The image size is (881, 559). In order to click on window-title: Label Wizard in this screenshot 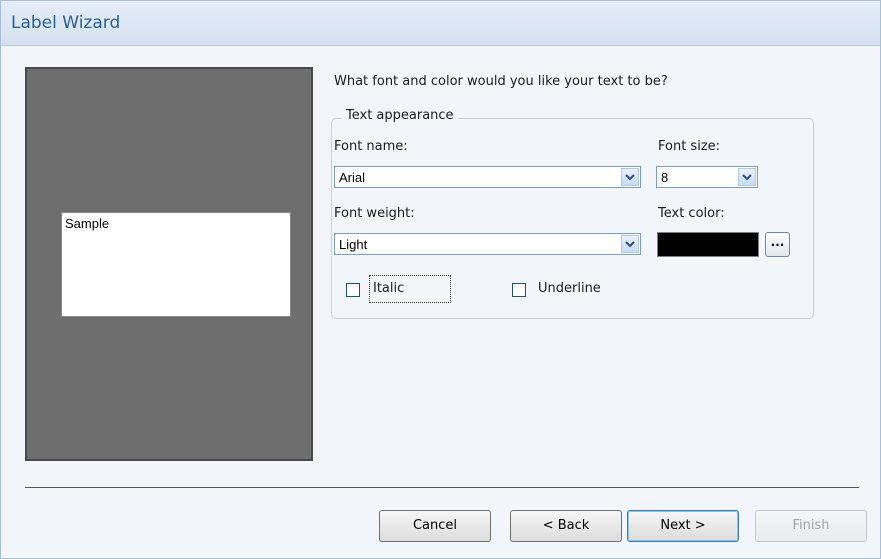, I will do `click(66, 23)`.